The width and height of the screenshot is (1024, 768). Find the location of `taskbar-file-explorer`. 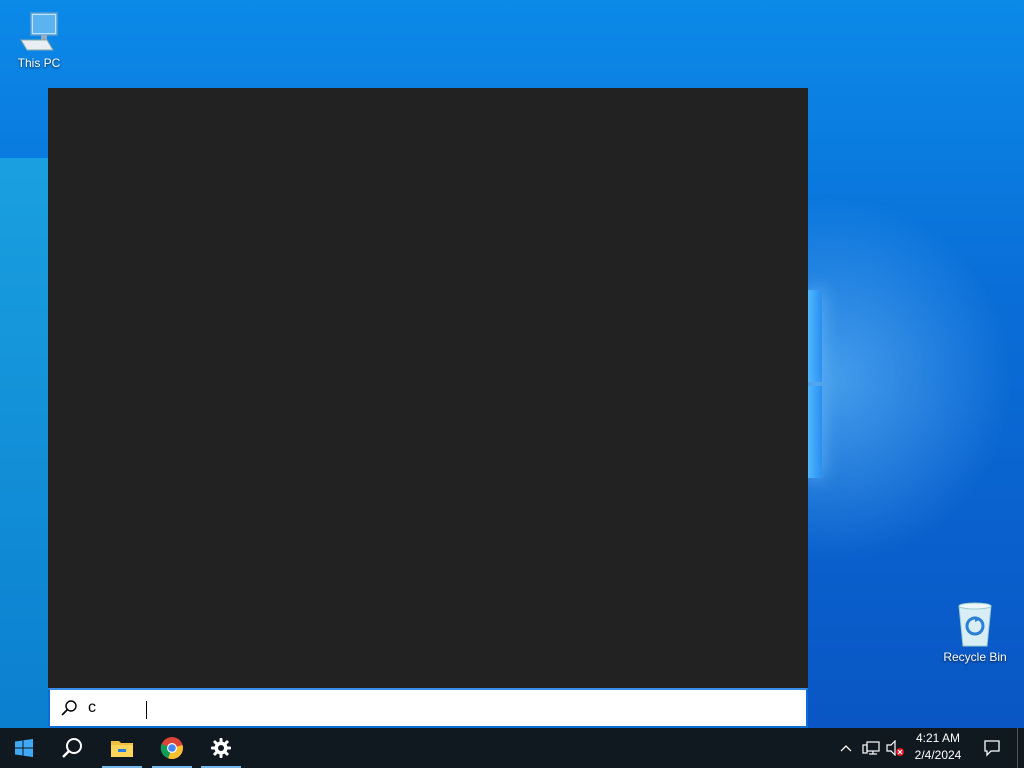

taskbar-file-explorer is located at coordinates (122, 748).